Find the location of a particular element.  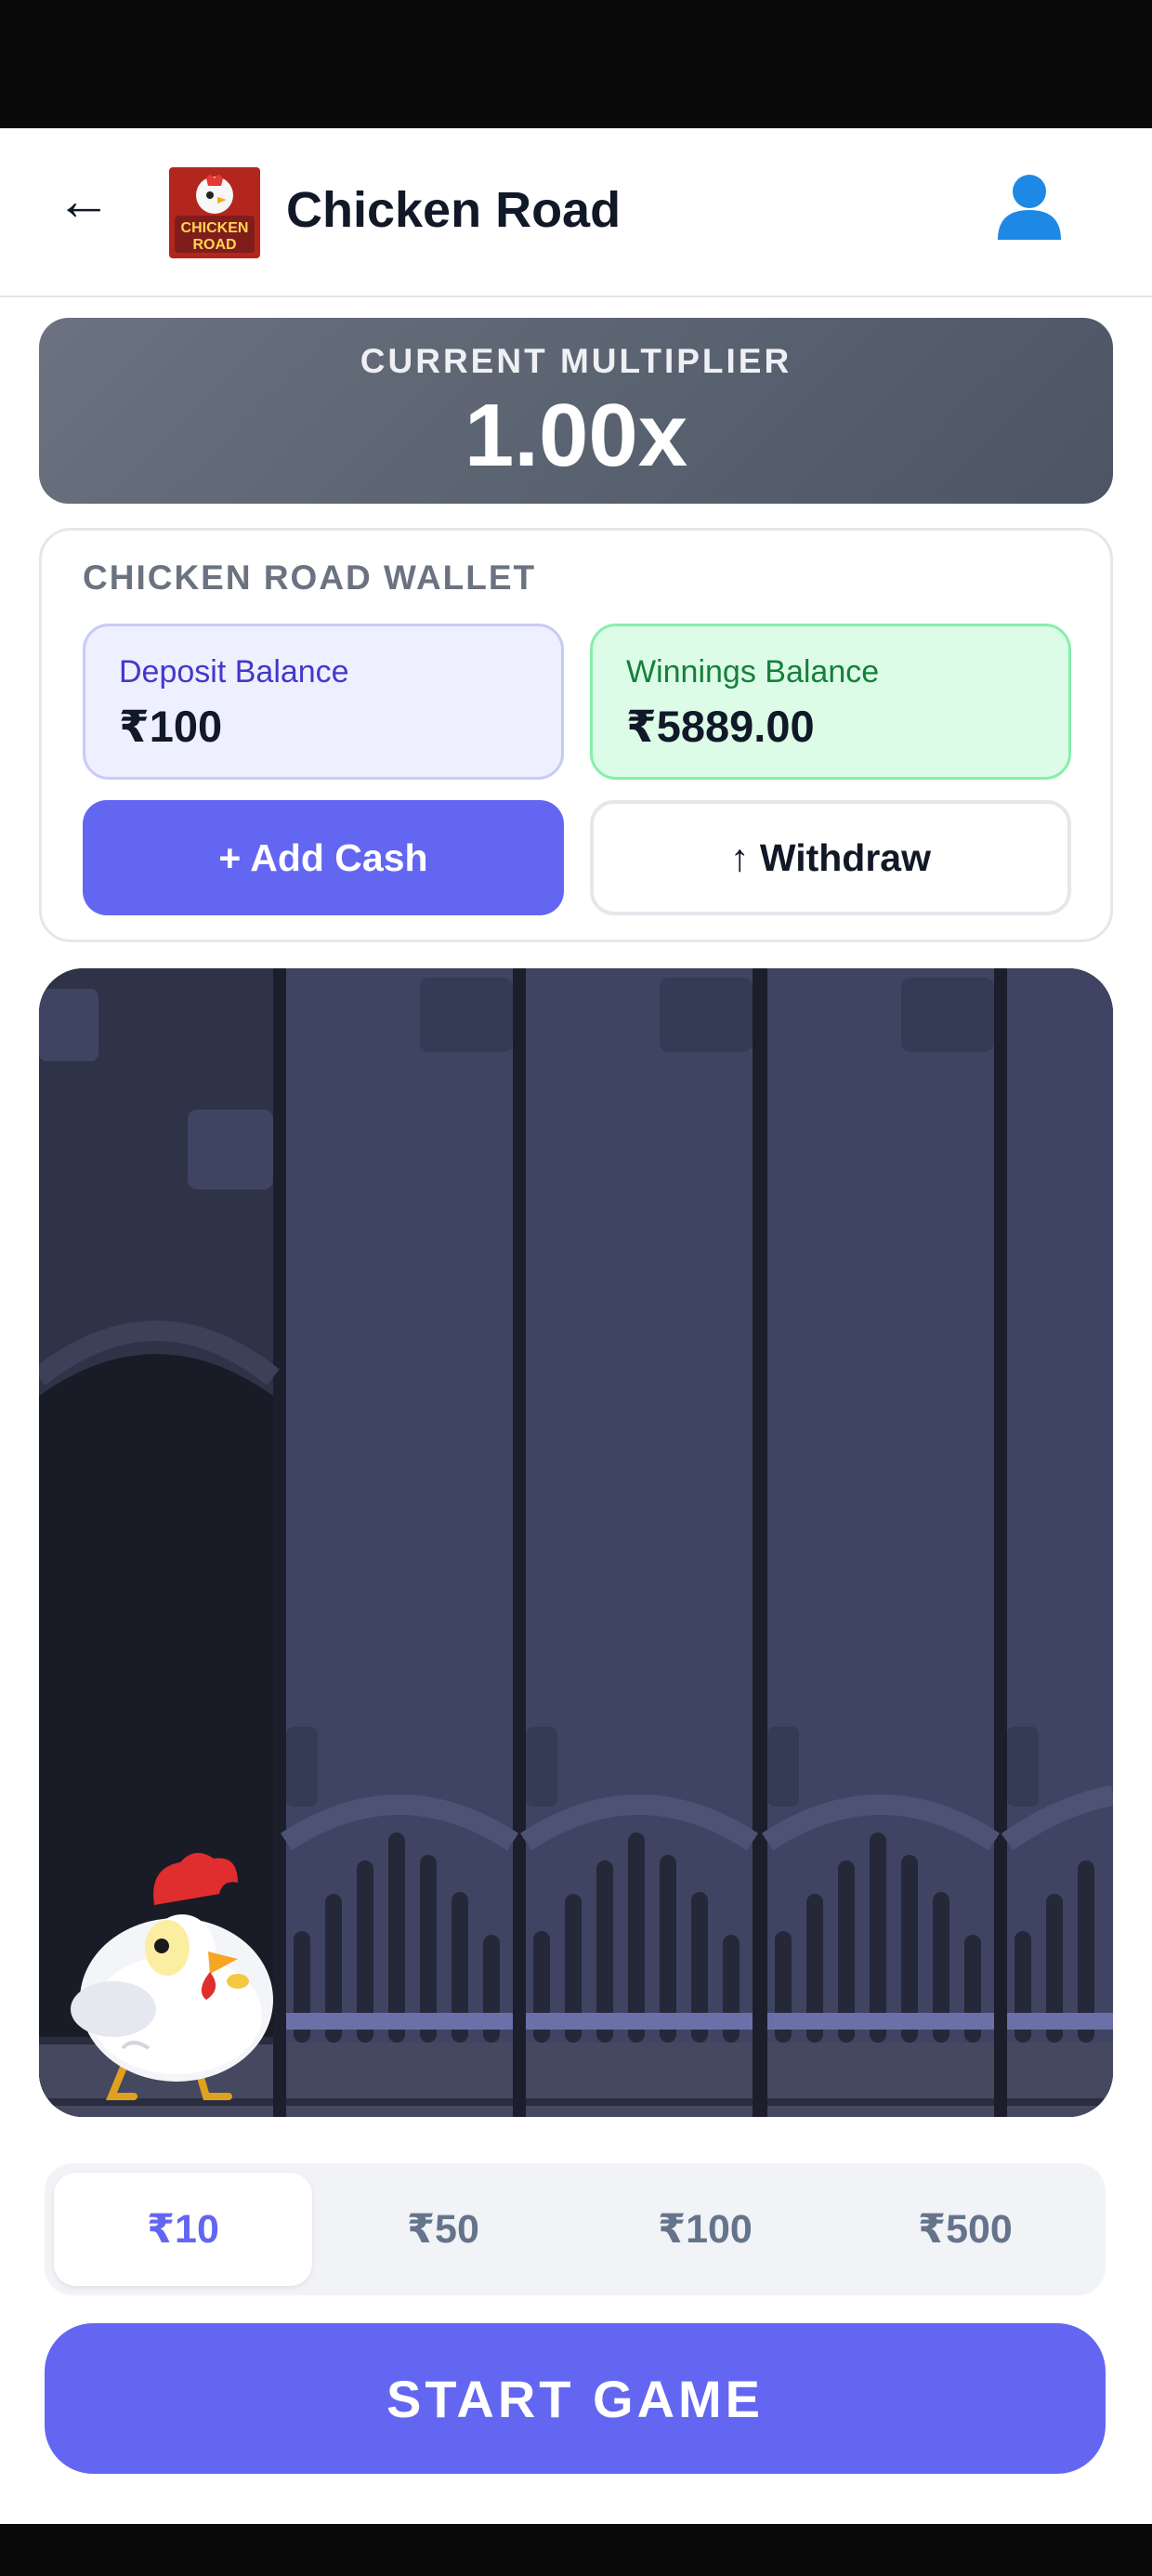

wallet-title: CHICKEN ROAD WALLET is located at coordinates (310, 578).